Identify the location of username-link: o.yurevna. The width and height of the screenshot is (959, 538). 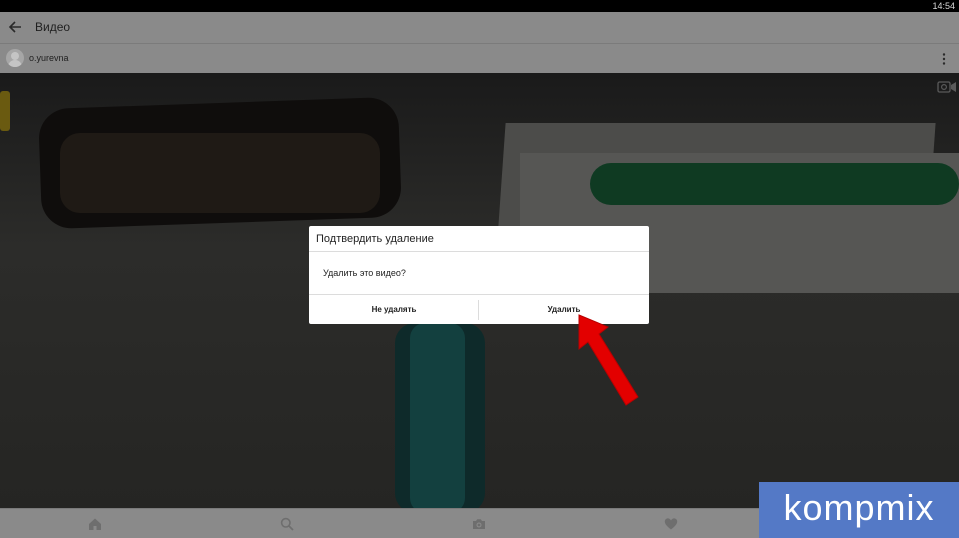
(49, 58).